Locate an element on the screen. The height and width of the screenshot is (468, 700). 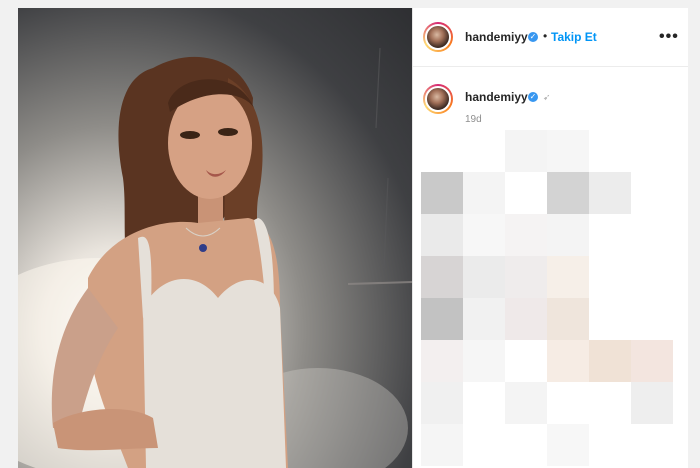
post-header: handemiyy ✓ • Takip Et ••• is located at coordinates (550, 37).